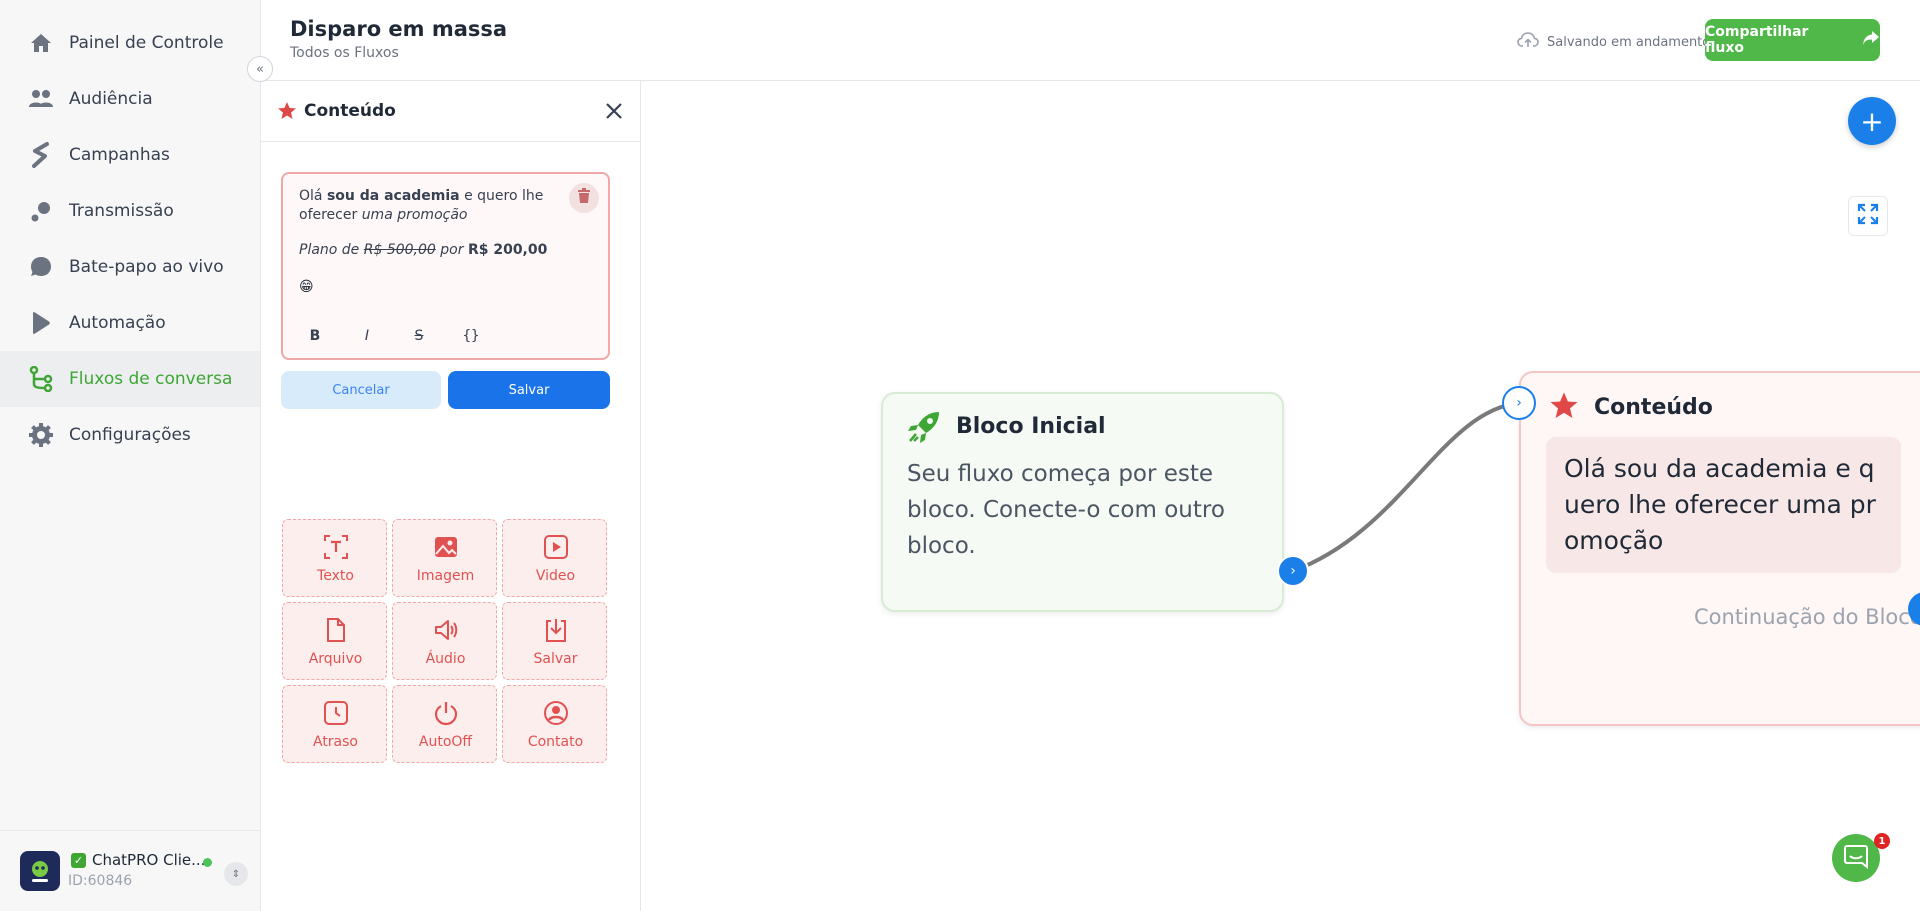  I want to click on share-flow-label: Compartilhar fluxo, so click(1757, 40).